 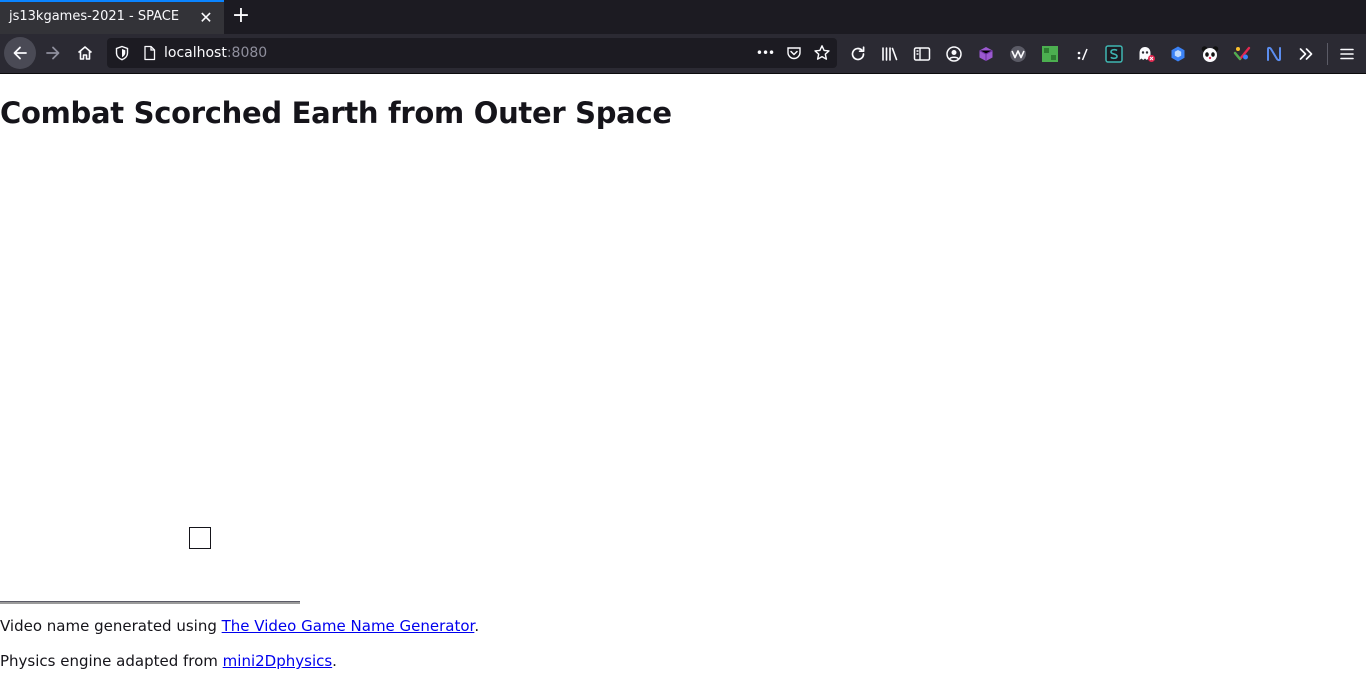 I want to click on close-tab-icon: ✕, so click(x=206, y=18).